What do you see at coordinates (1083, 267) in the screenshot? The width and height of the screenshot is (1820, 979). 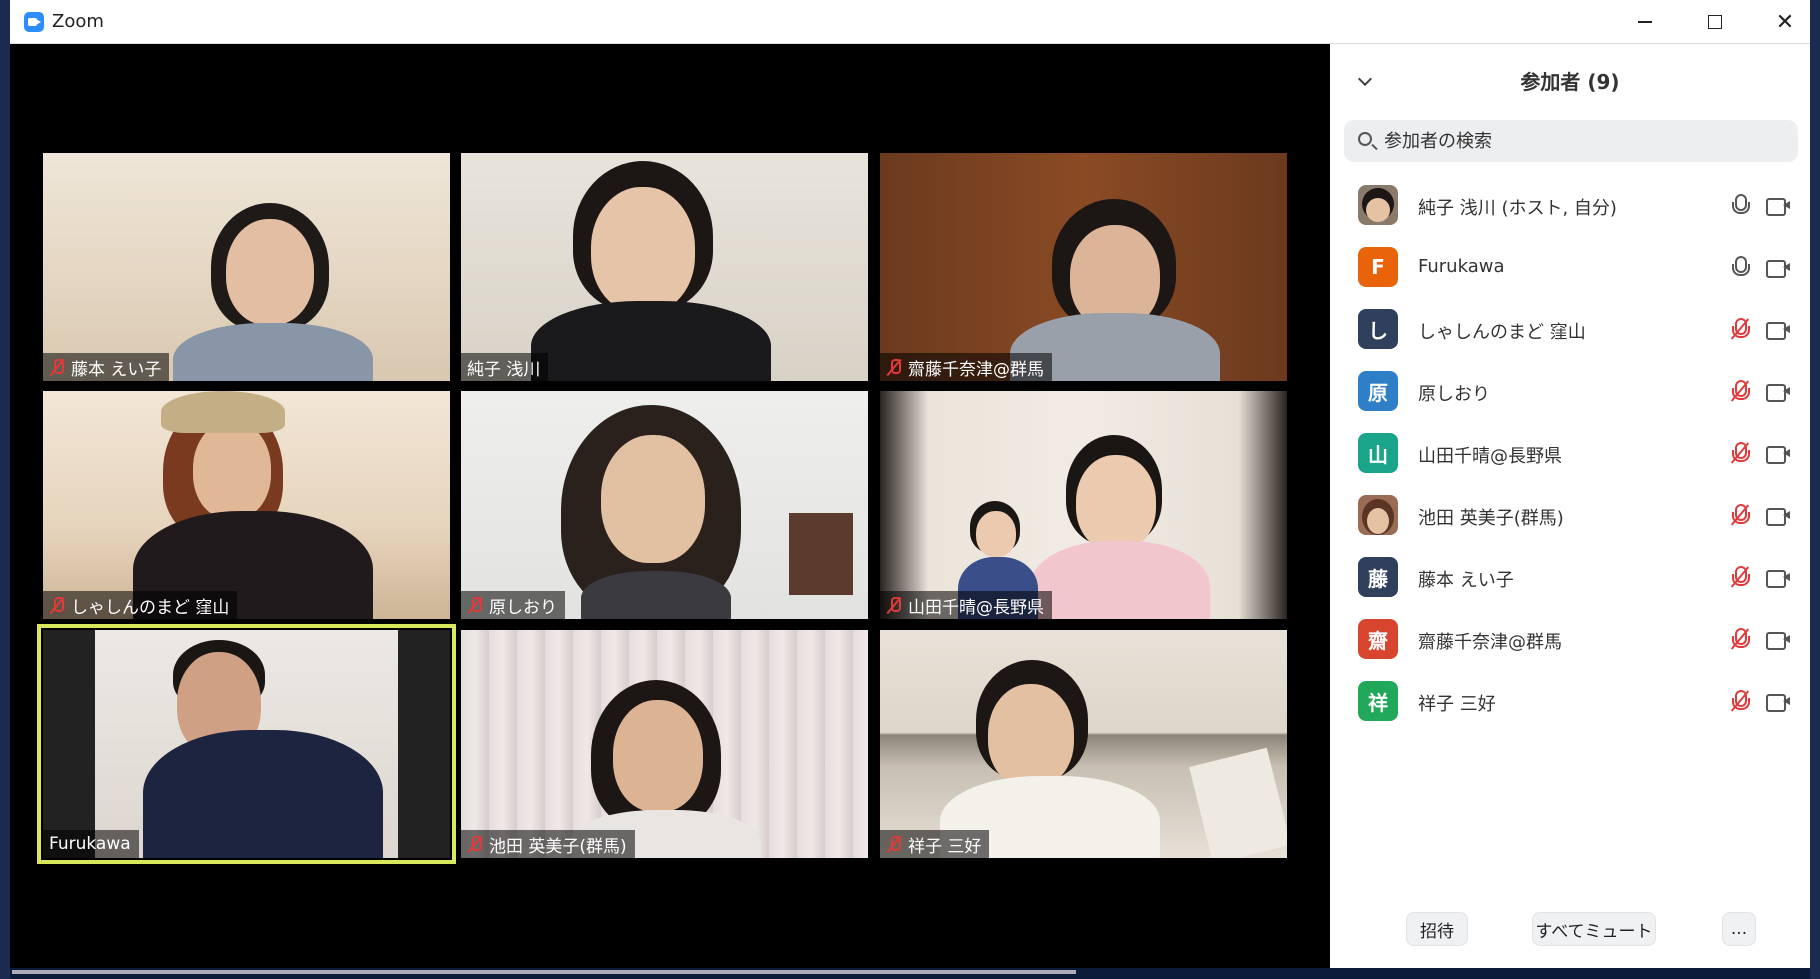 I see `video-tile: 齋藤千奈津@群馬` at bounding box center [1083, 267].